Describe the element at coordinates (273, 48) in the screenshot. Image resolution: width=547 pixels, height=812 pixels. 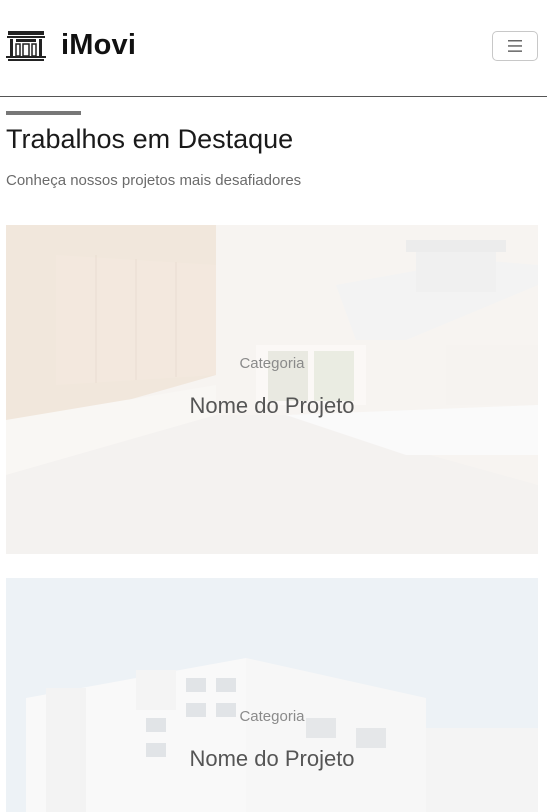
I see `navbar: iMovi` at that location.